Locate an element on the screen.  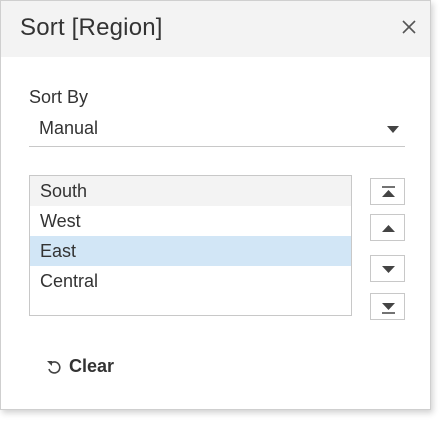
list-item-label: West is located at coordinates (60, 221).